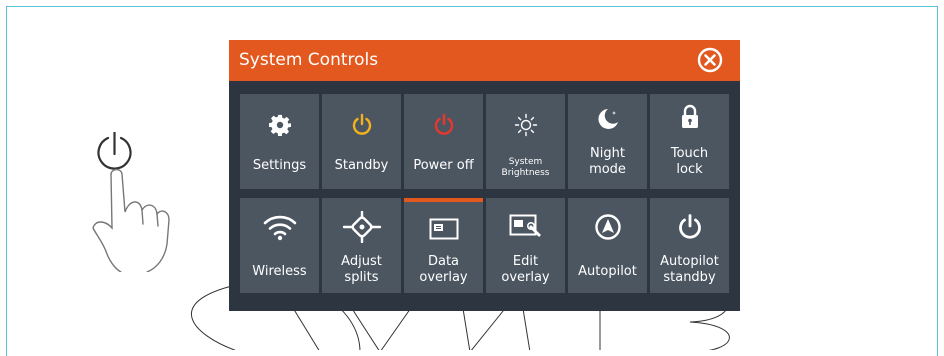  I want to click on sun-icon, so click(525, 125).